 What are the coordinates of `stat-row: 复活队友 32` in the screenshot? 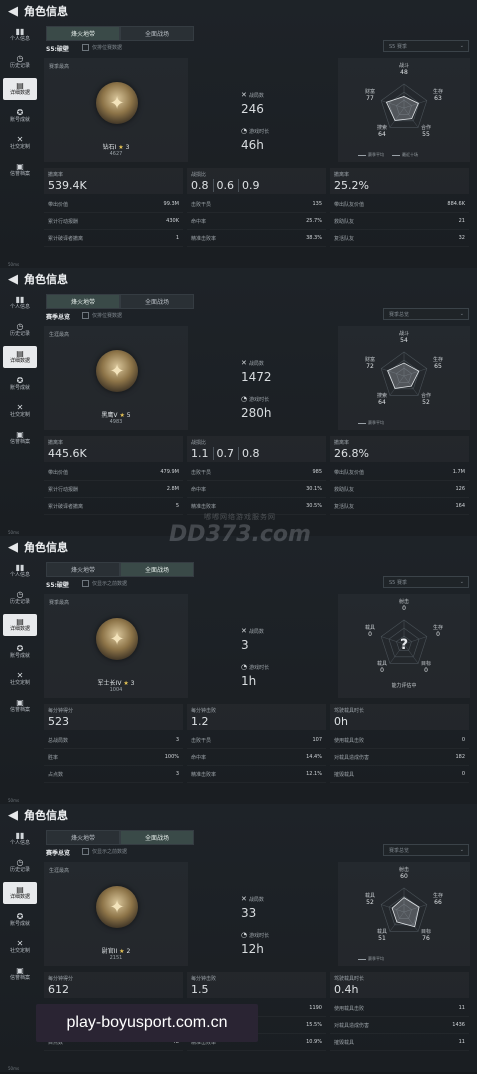 It's located at (399, 238).